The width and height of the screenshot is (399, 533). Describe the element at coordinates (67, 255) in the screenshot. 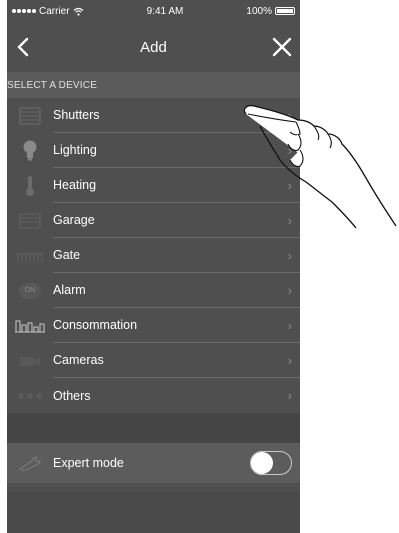

I see `device-label: Gate` at that location.